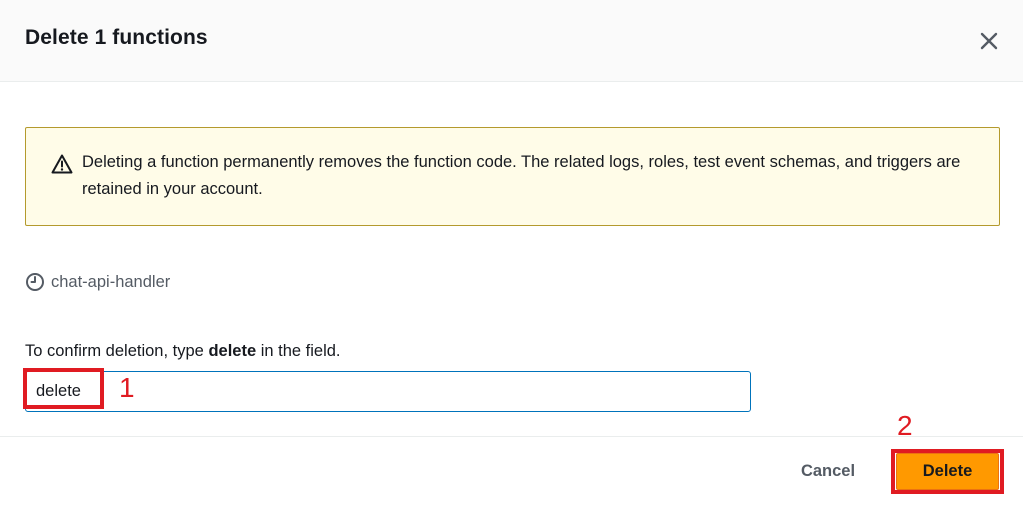 This screenshot has width=1023, height=507. What do you see at coordinates (232, 351) in the screenshot?
I see `confirm-keyword: delete` at bounding box center [232, 351].